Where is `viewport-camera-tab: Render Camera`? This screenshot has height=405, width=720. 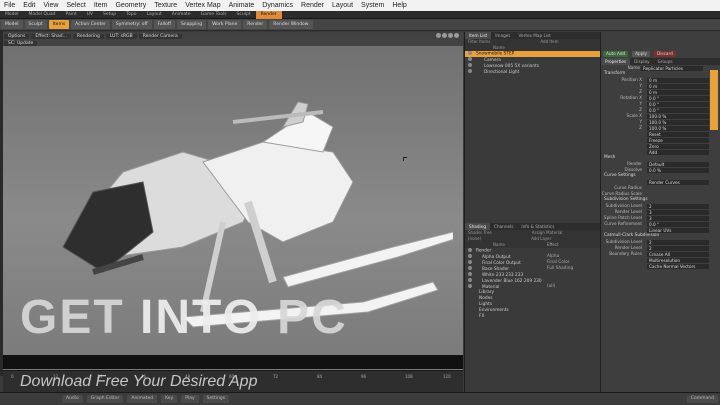 viewport-camera-tab: Render Camera is located at coordinates (160, 36).